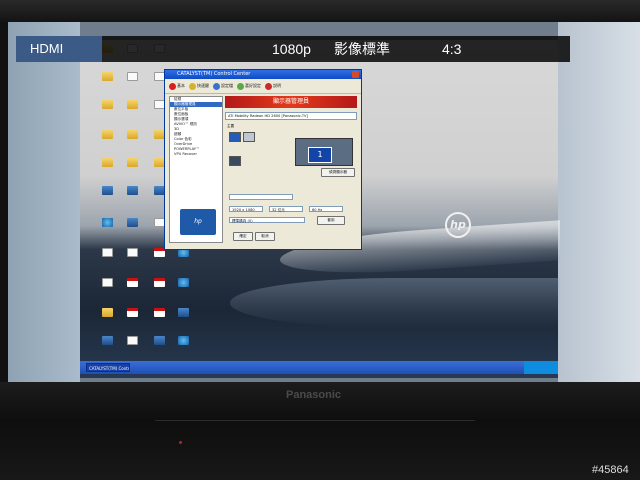 The height and width of the screenshot is (480, 640). Describe the element at coordinates (362, 49) in the screenshot. I see `osd-picture-mode: 影像標準` at that location.